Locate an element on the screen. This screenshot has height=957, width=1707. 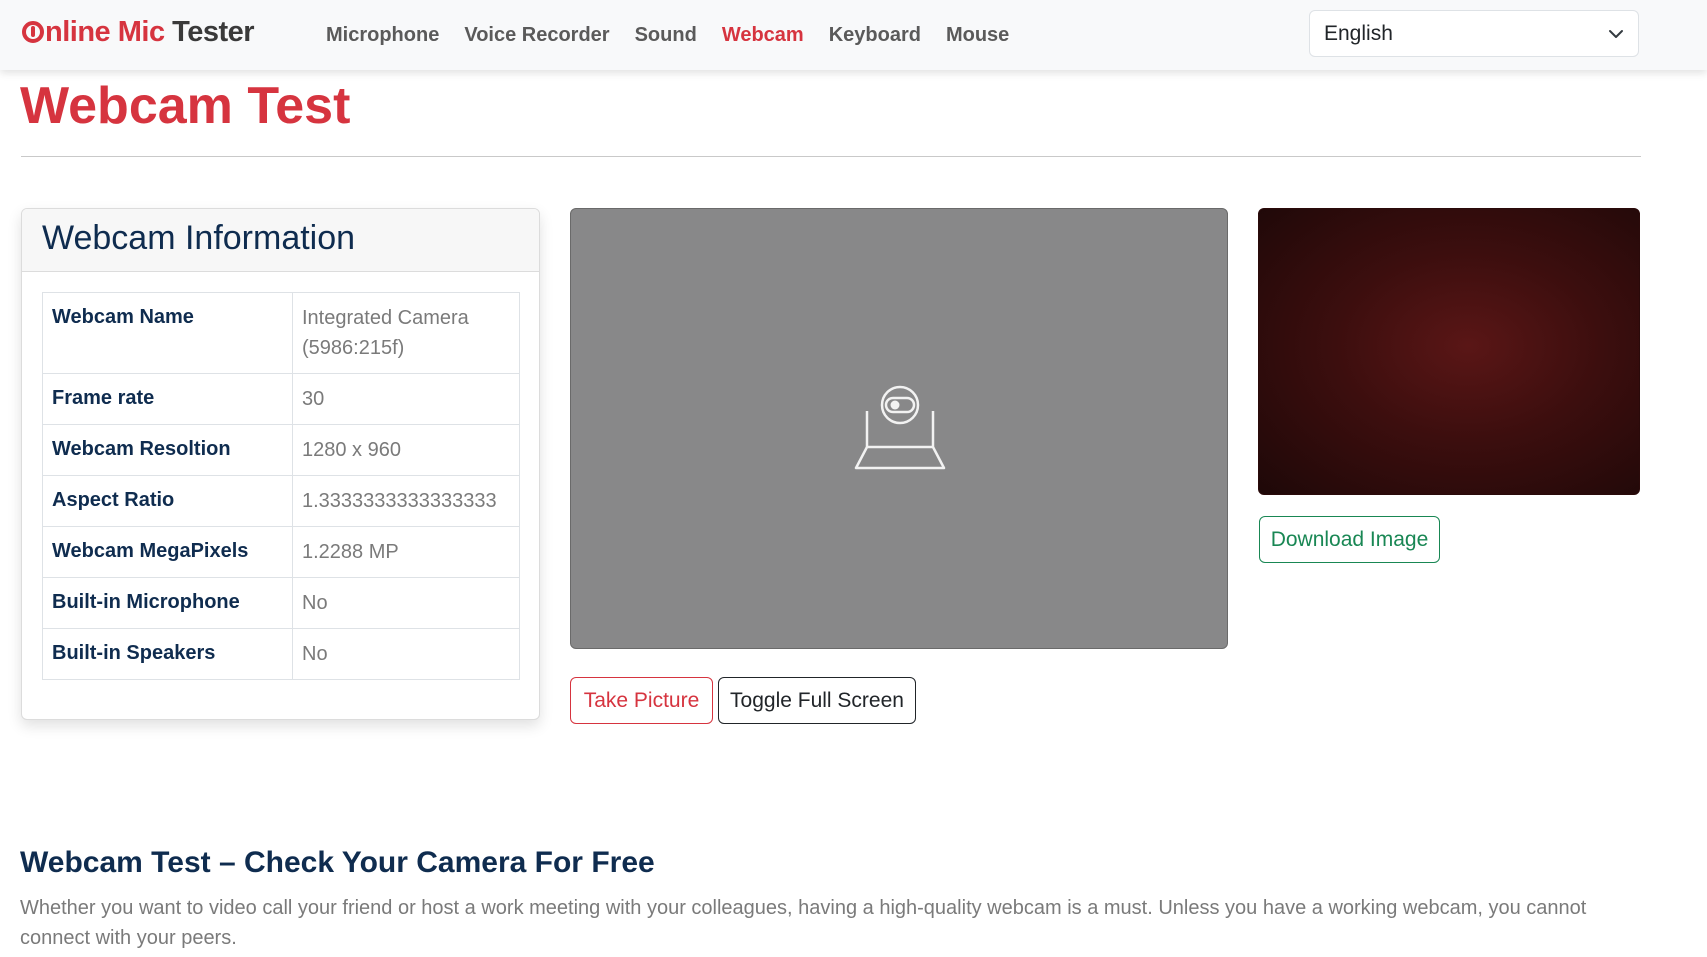
table-row: Aspect Ratio 1.3333333333333333 is located at coordinates (281, 501).